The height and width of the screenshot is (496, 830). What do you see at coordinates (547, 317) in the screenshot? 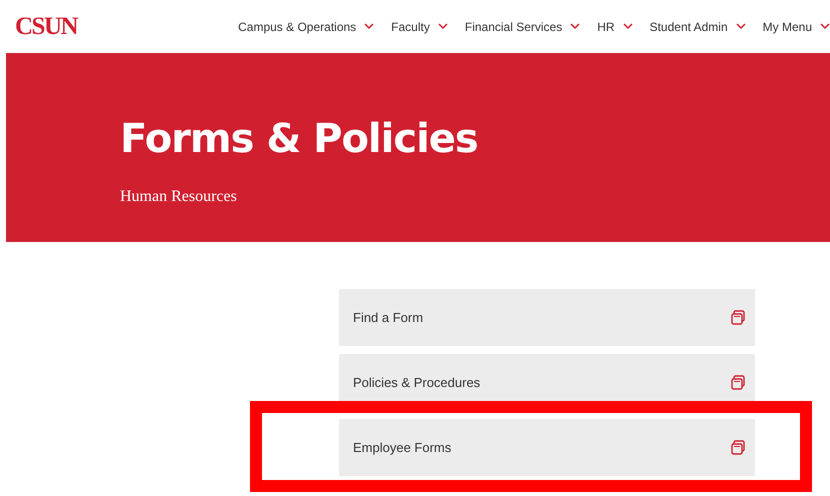
I see `link-item: Find a Form` at bounding box center [547, 317].